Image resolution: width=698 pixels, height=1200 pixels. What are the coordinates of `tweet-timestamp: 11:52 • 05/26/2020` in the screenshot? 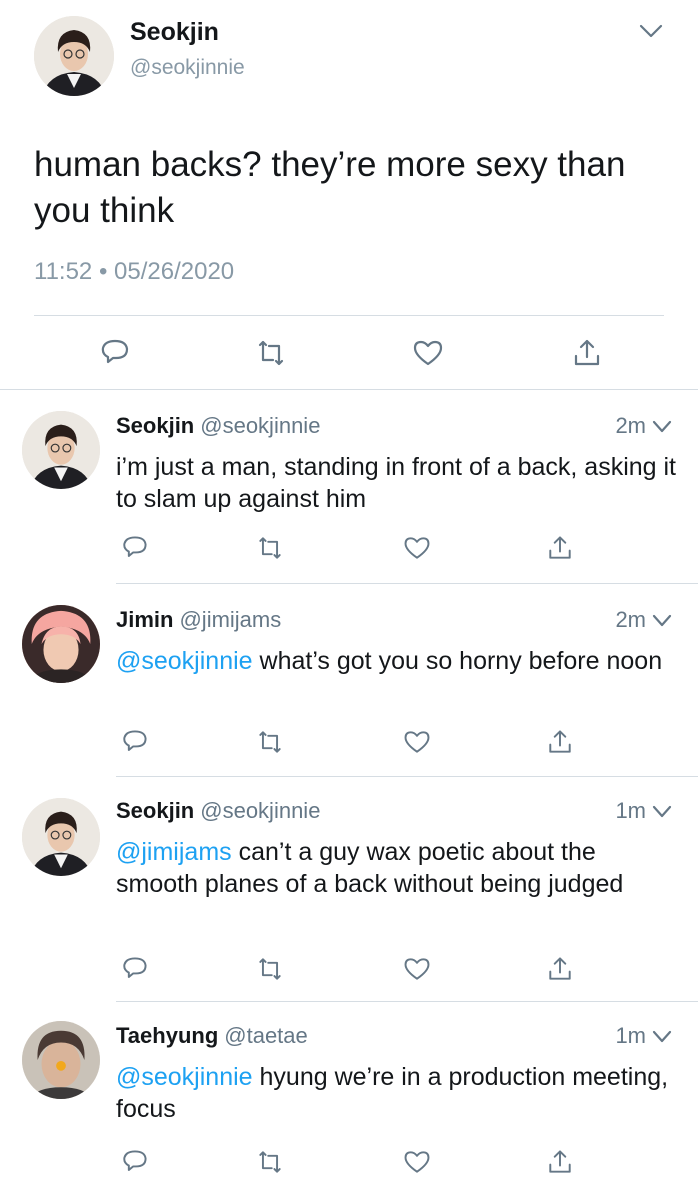 It's located at (134, 272).